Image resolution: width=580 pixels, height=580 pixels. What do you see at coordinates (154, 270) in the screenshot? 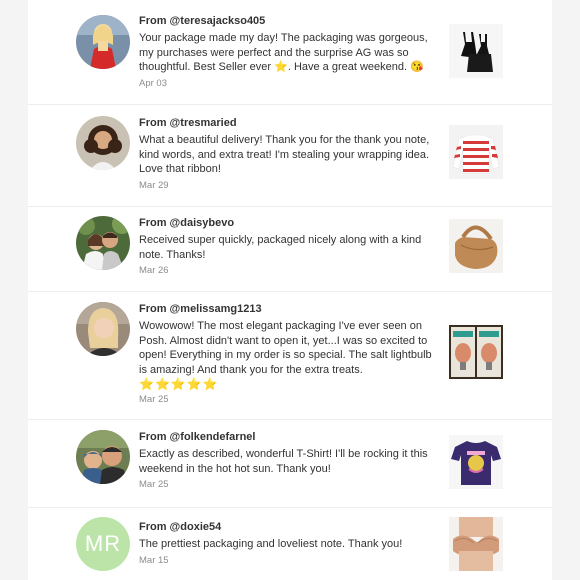
I see `review-date: Mar 26` at bounding box center [154, 270].